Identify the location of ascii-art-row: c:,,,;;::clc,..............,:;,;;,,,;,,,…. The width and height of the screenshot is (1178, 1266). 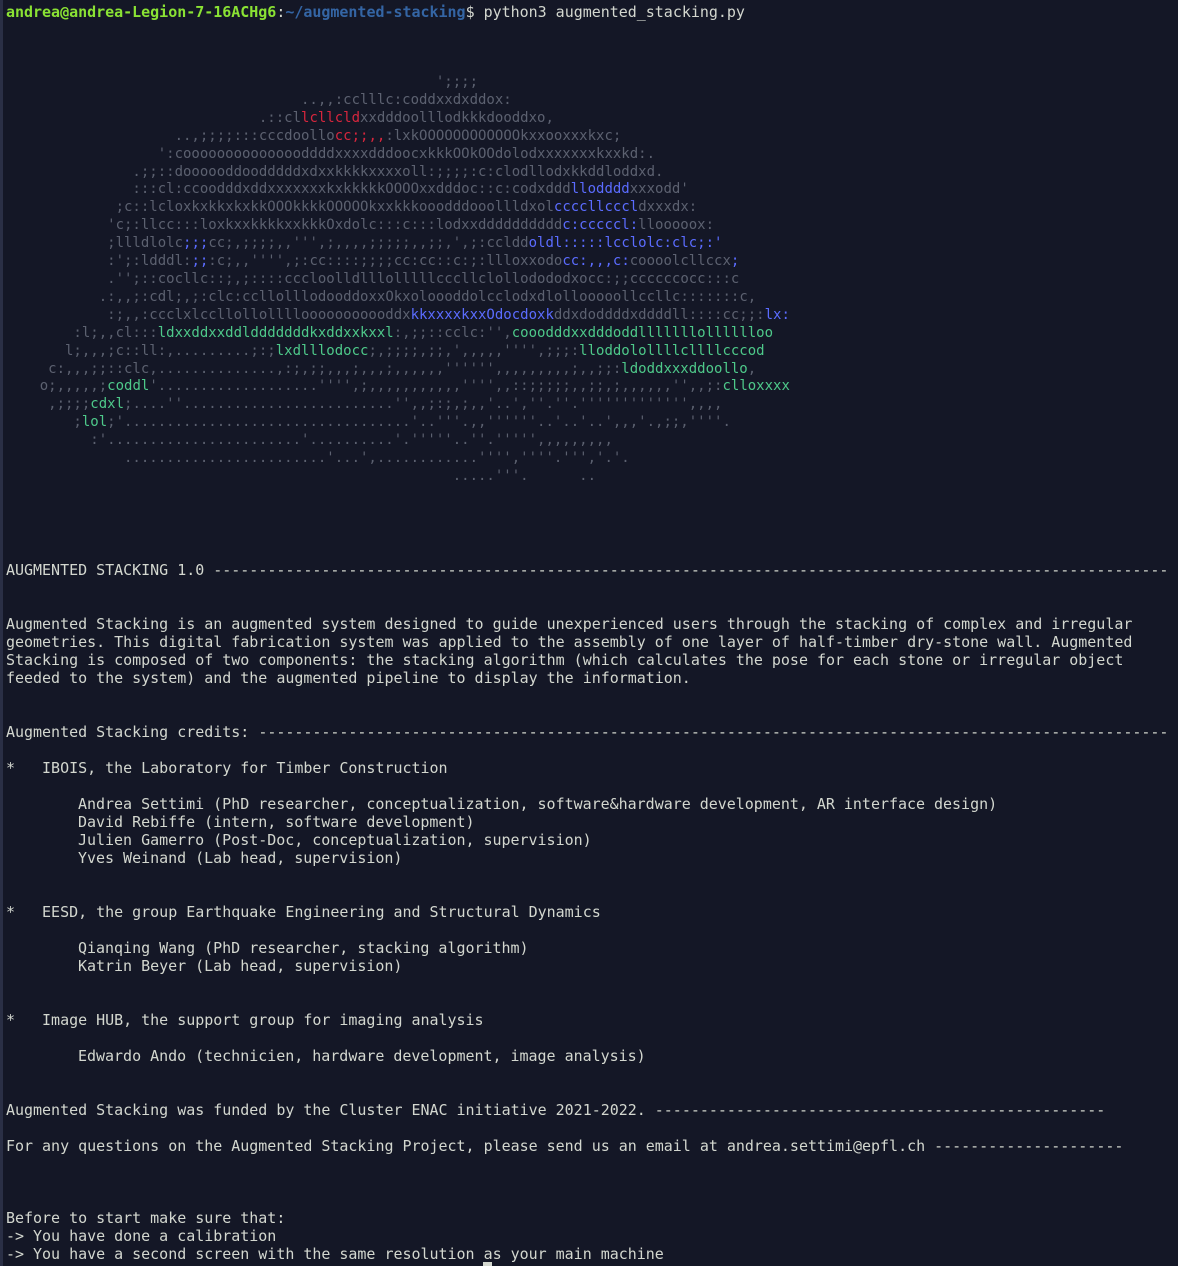
(398, 370).